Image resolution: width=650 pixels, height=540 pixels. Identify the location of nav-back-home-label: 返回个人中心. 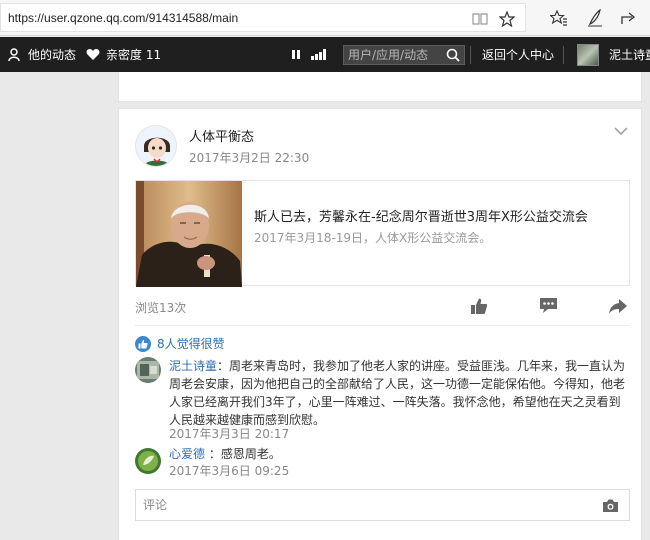
(518, 55).